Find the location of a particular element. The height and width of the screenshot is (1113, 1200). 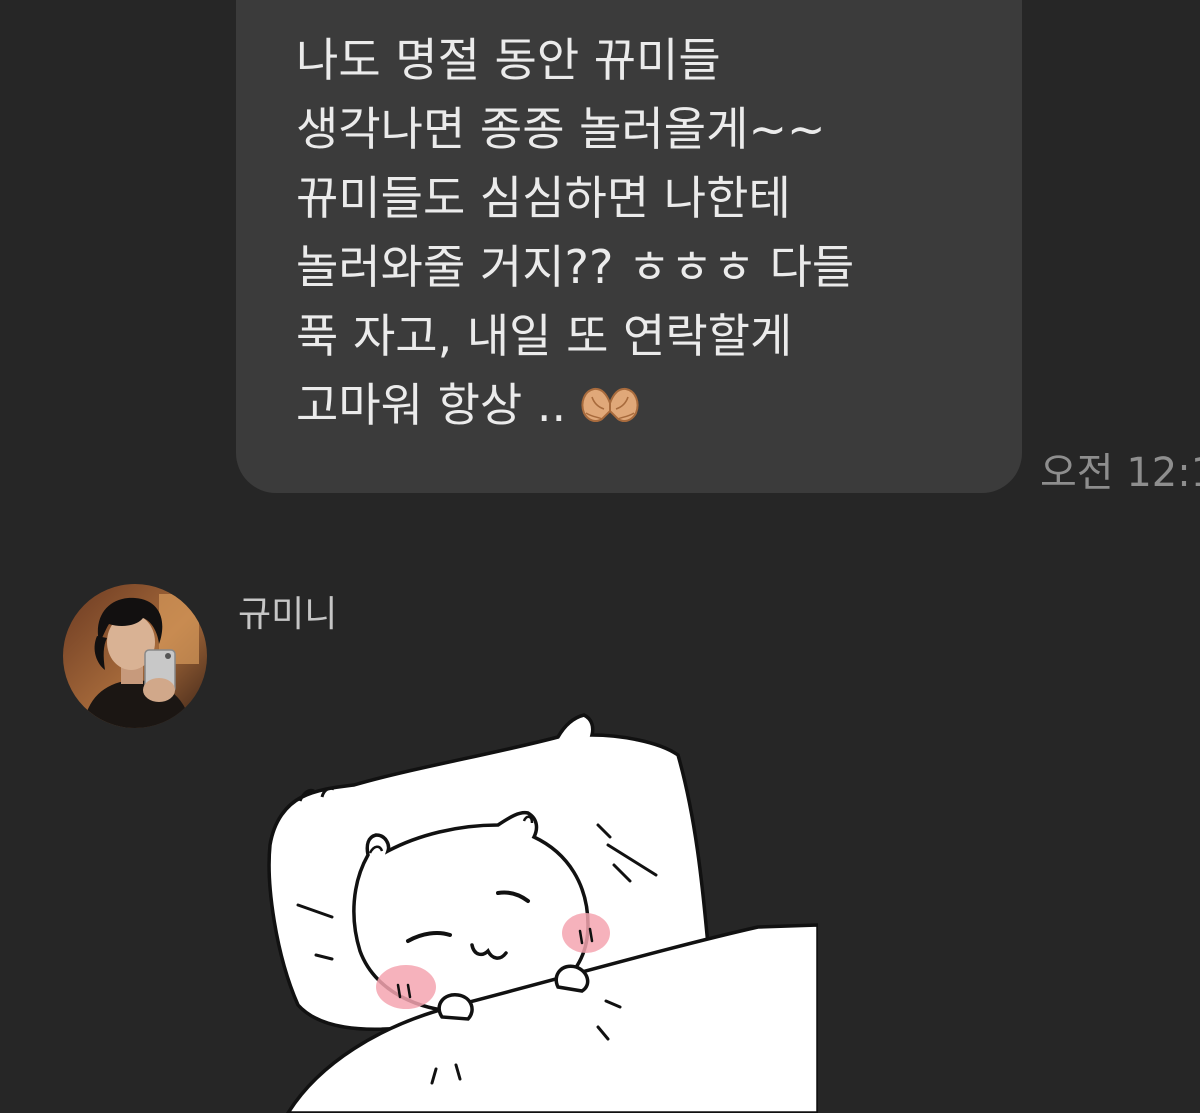

profile-photo is located at coordinates (135, 656).